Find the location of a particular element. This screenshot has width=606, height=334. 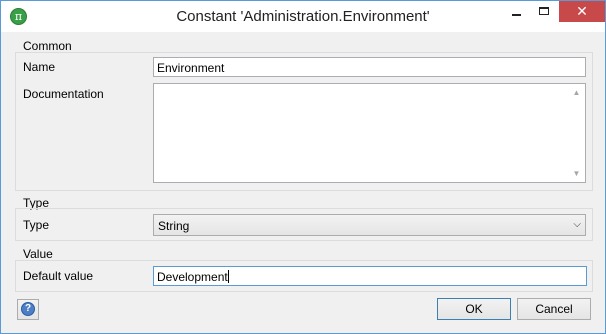

section-title-common: Common is located at coordinates (47, 46).